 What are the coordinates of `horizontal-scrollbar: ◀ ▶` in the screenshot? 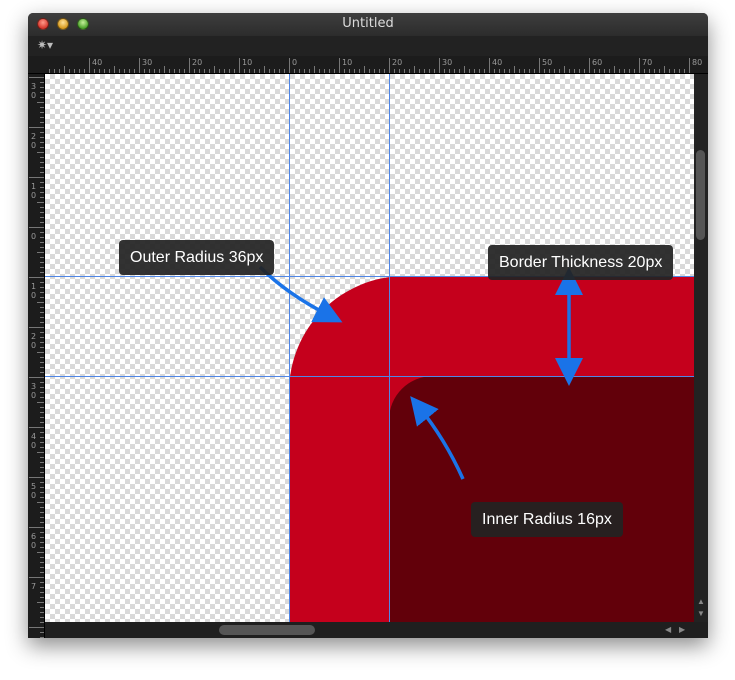 It's located at (369, 630).